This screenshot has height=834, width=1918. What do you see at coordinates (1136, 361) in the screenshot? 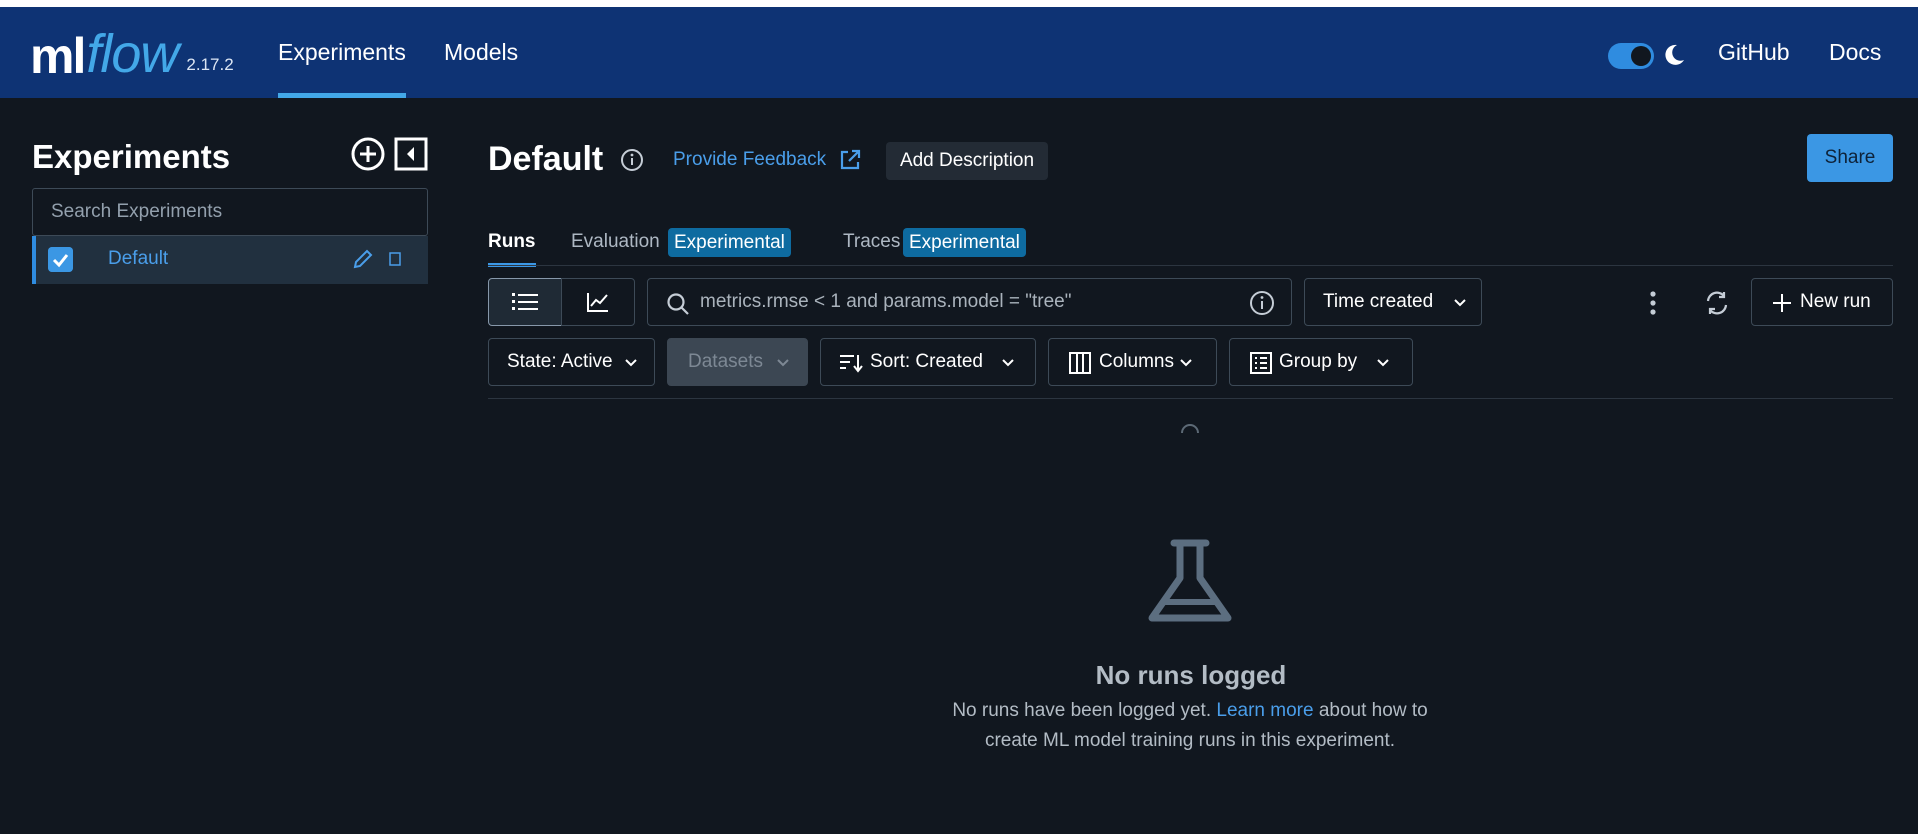
I see `columns-label: Columns` at bounding box center [1136, 361].